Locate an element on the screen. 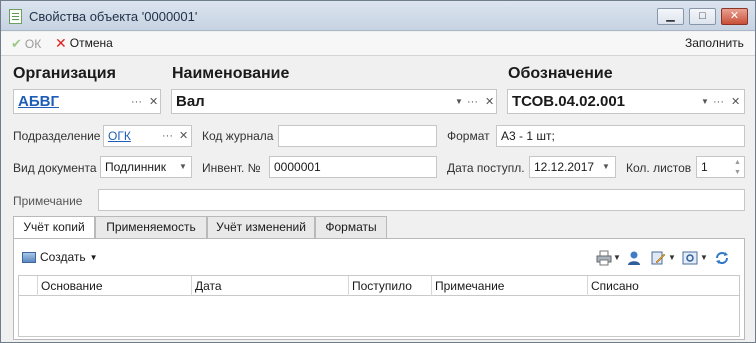 The height and width of the screenshot is (343, 756). calendar-dropdown-icon: ▼ is located at coordinates (606, 167).